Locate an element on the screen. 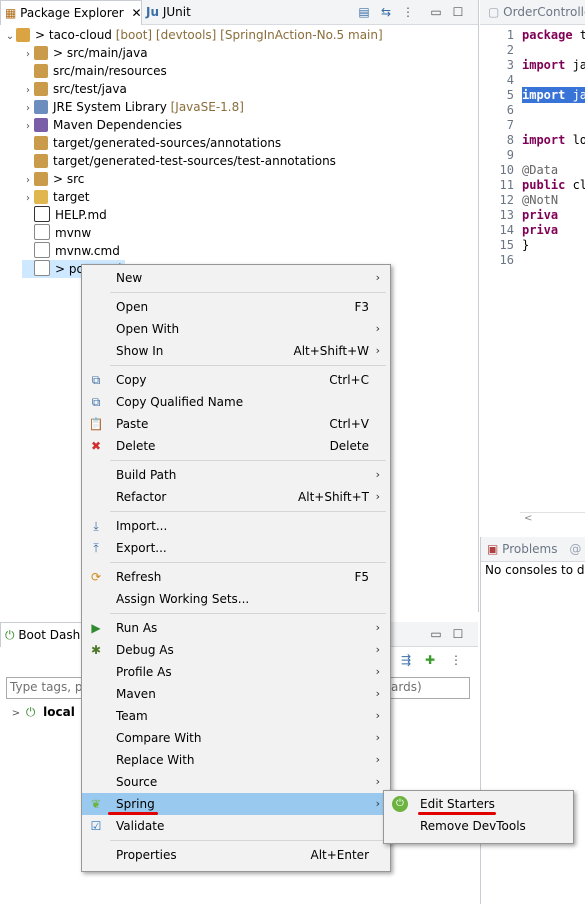  menu-item-copy-qualified-name: ⧉ Copy Qualified Name is located at coordinates (236, 402).